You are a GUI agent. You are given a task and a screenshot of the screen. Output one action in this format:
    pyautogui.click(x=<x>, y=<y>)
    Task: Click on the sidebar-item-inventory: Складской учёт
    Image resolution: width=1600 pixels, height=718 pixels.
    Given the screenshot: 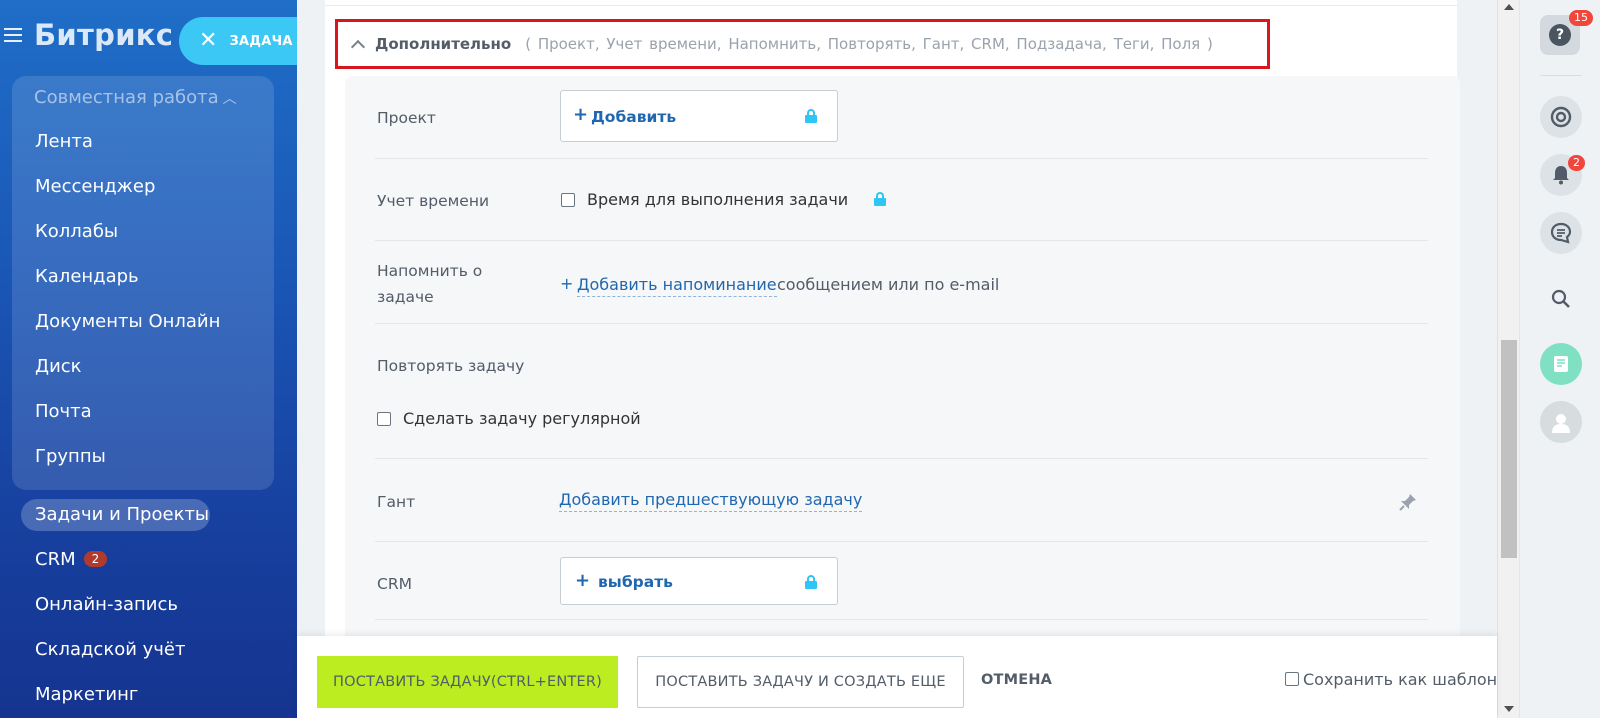 What is the action you would take?
    pyautogui.click(x=110, y=649)
    